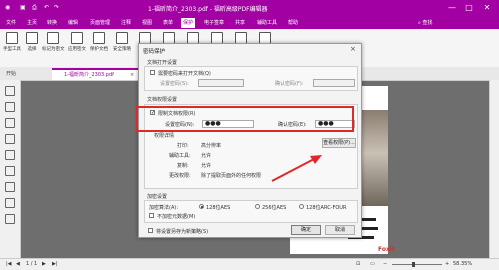 This screenshot has height=270, width=499. Describe the element at coordinates (240, 22) in the screenshot. I see `menu-share: 共享` at that location.